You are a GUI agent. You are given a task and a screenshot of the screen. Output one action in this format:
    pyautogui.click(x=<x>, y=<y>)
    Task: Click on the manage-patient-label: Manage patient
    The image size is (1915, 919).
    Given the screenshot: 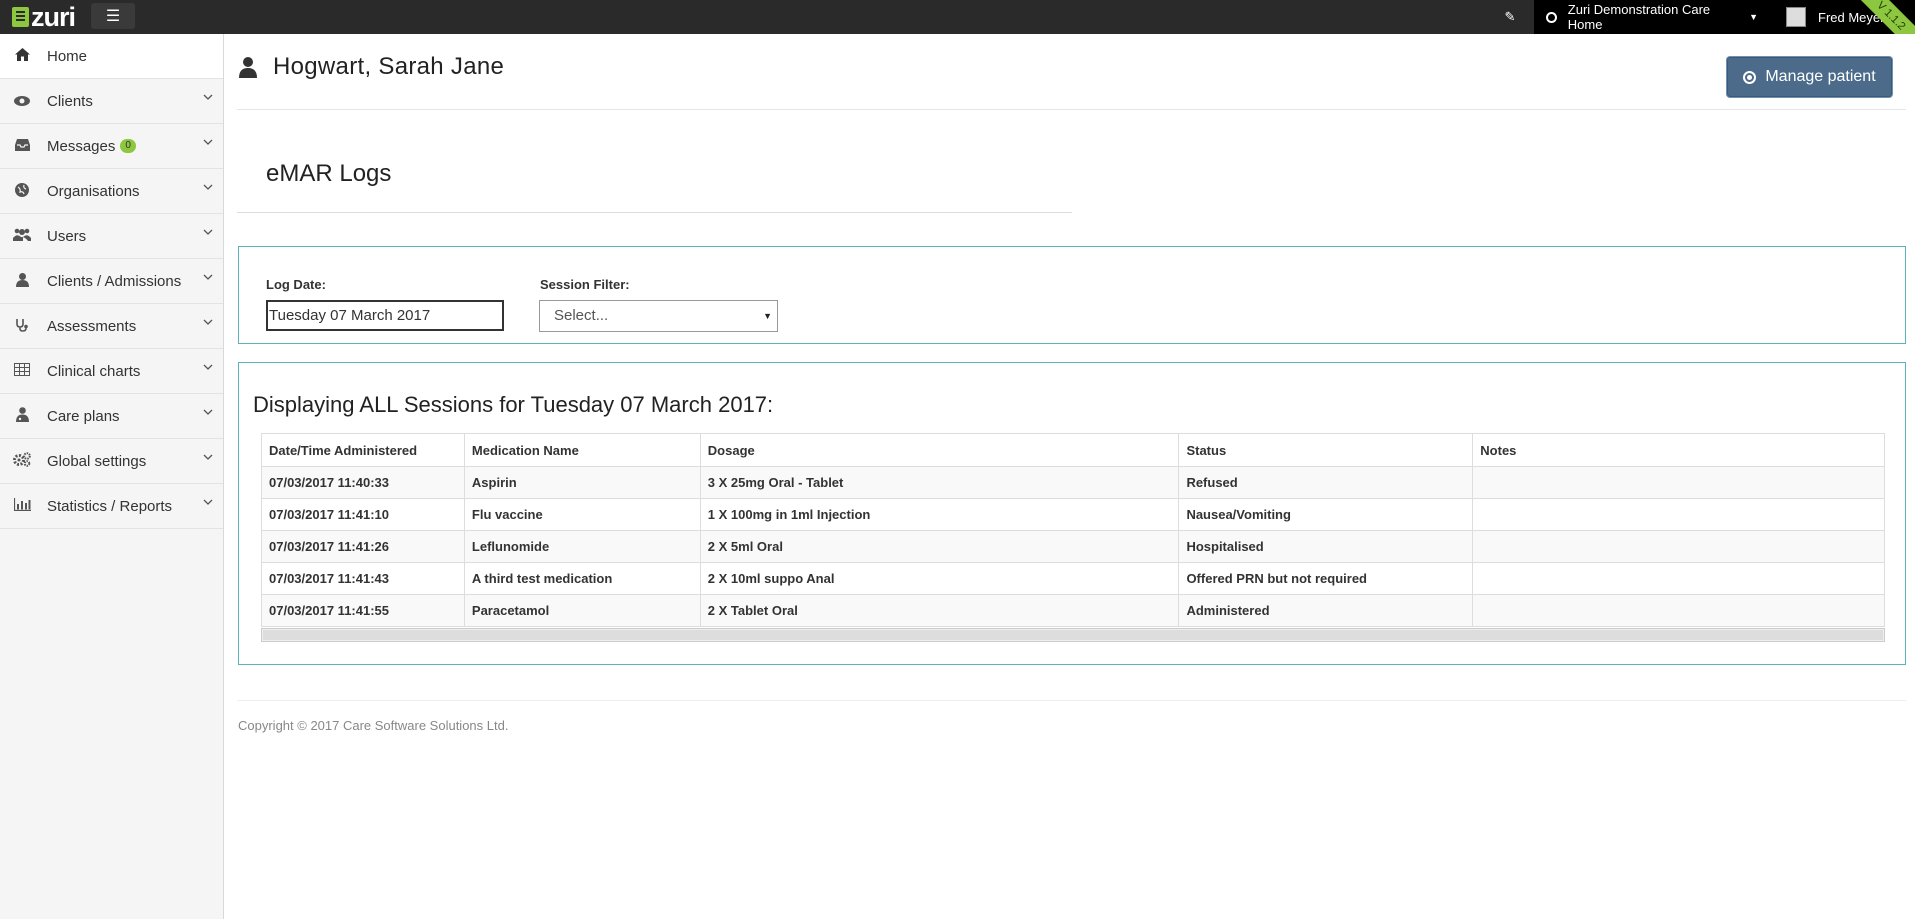 What is the action you would take?
    pyautogui.click(x=1820, y=76)
    